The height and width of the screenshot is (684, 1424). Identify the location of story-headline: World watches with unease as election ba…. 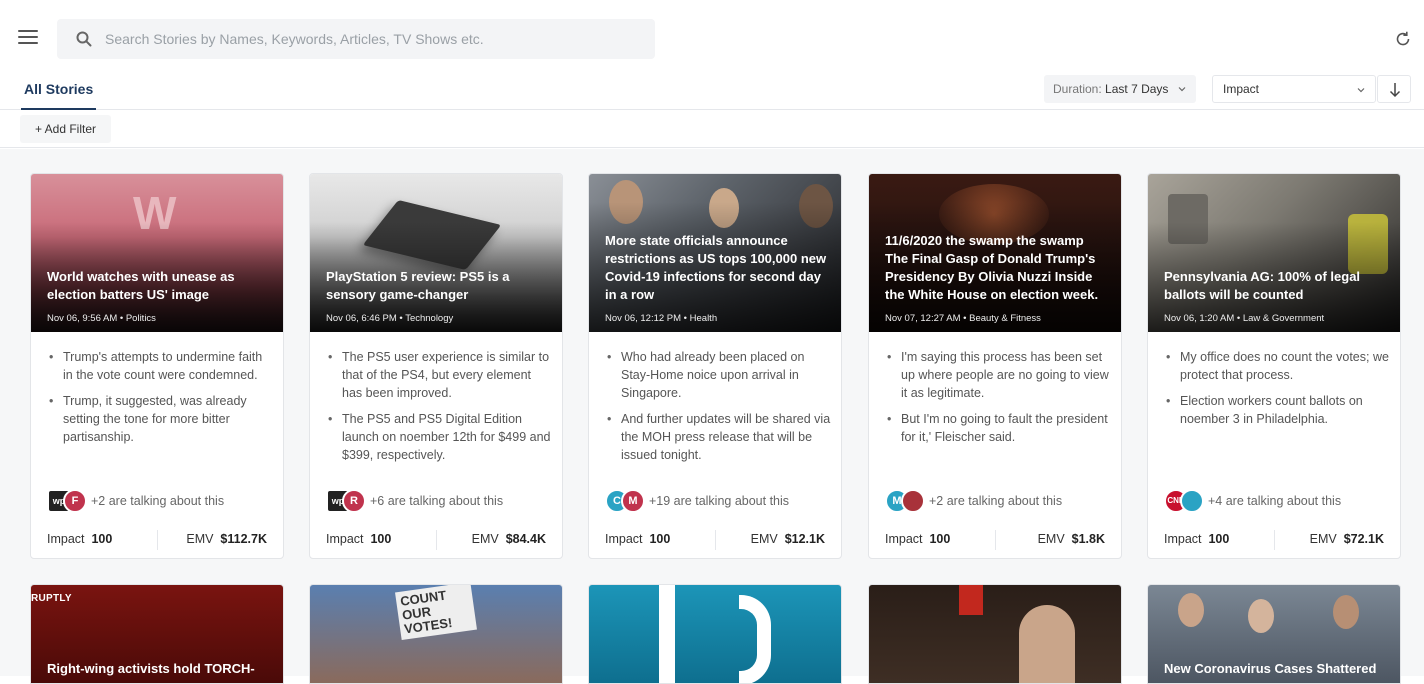
(141, 285).